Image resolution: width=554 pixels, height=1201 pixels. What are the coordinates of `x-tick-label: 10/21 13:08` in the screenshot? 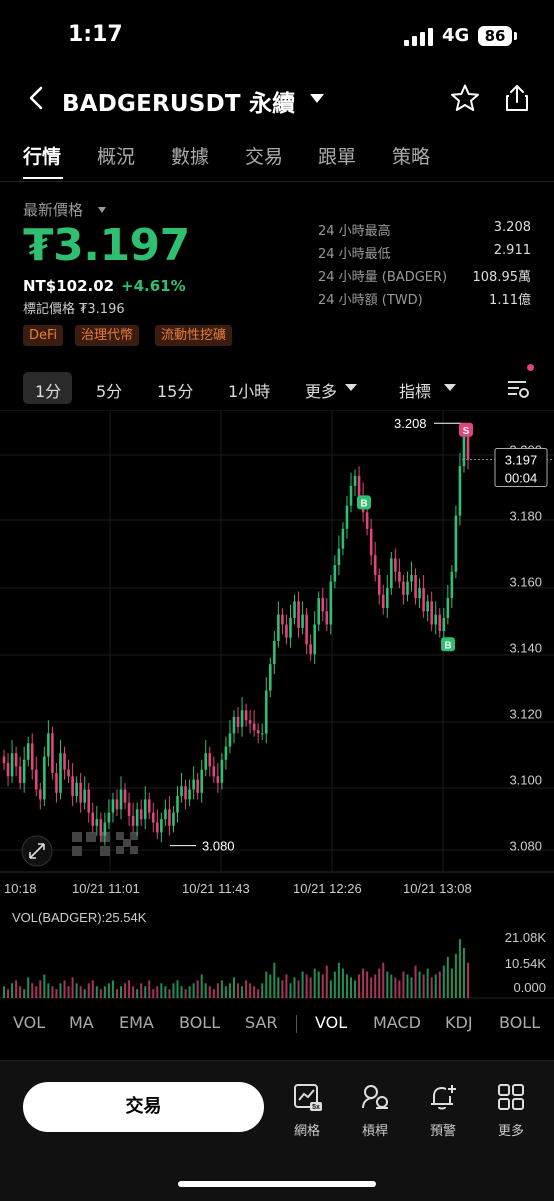 It's located at (437, 888).